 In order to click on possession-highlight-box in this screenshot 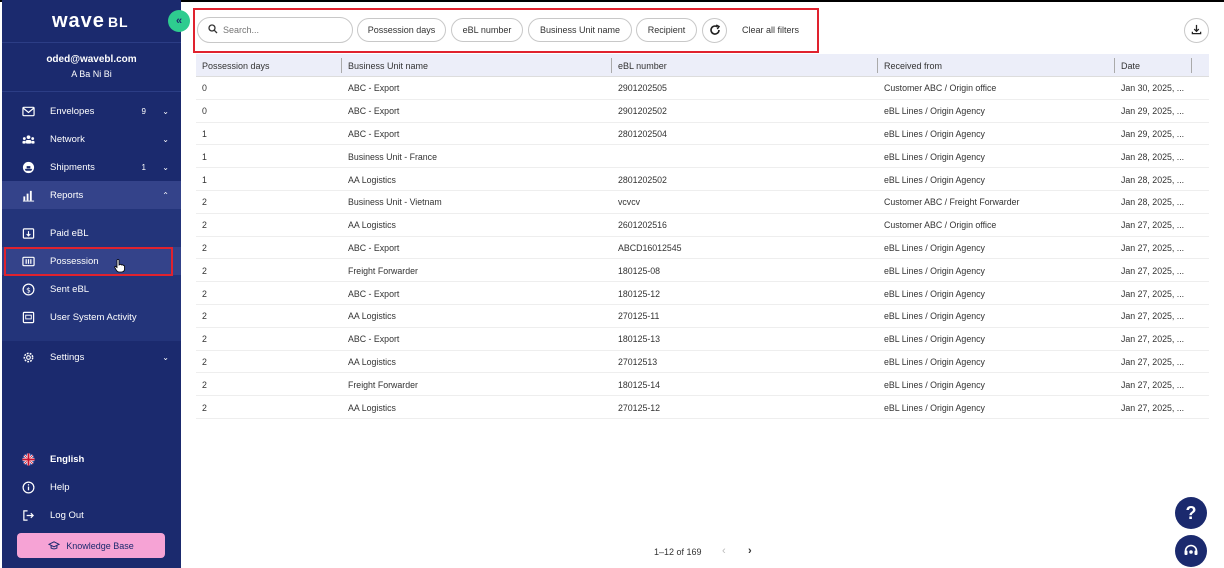, I will do `click(88, 261)`.